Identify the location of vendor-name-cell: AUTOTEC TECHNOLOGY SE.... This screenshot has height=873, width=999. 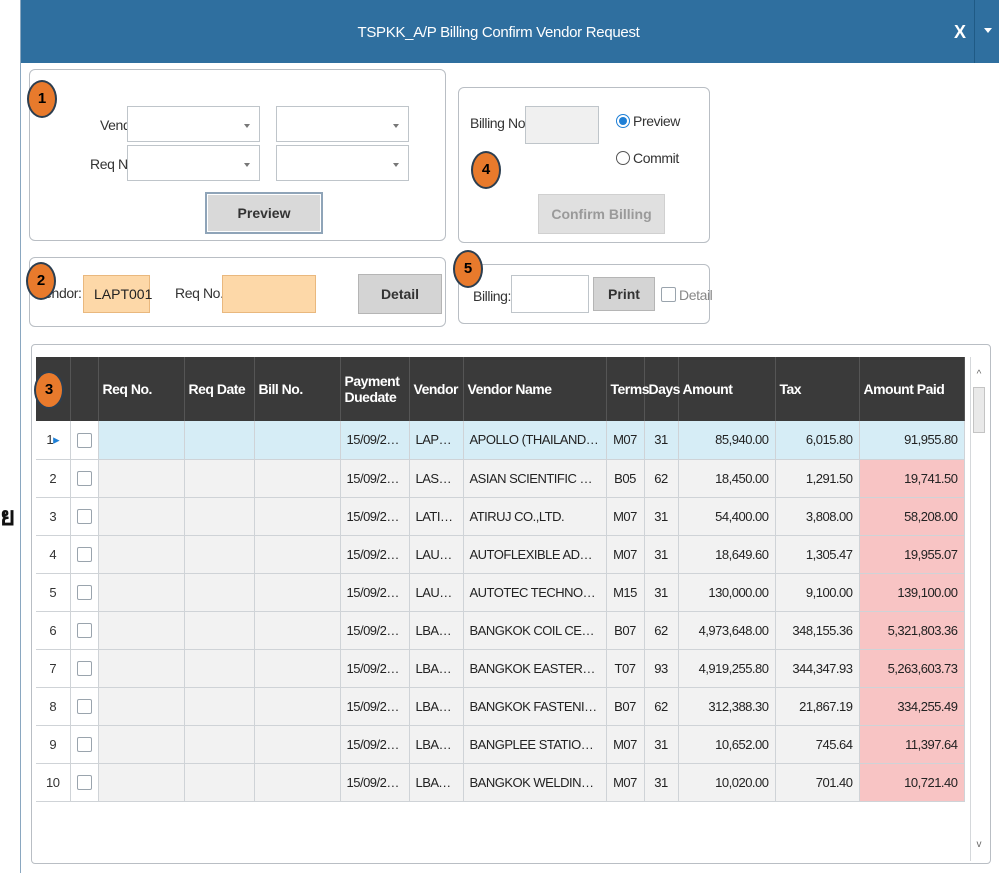
(535, 592).